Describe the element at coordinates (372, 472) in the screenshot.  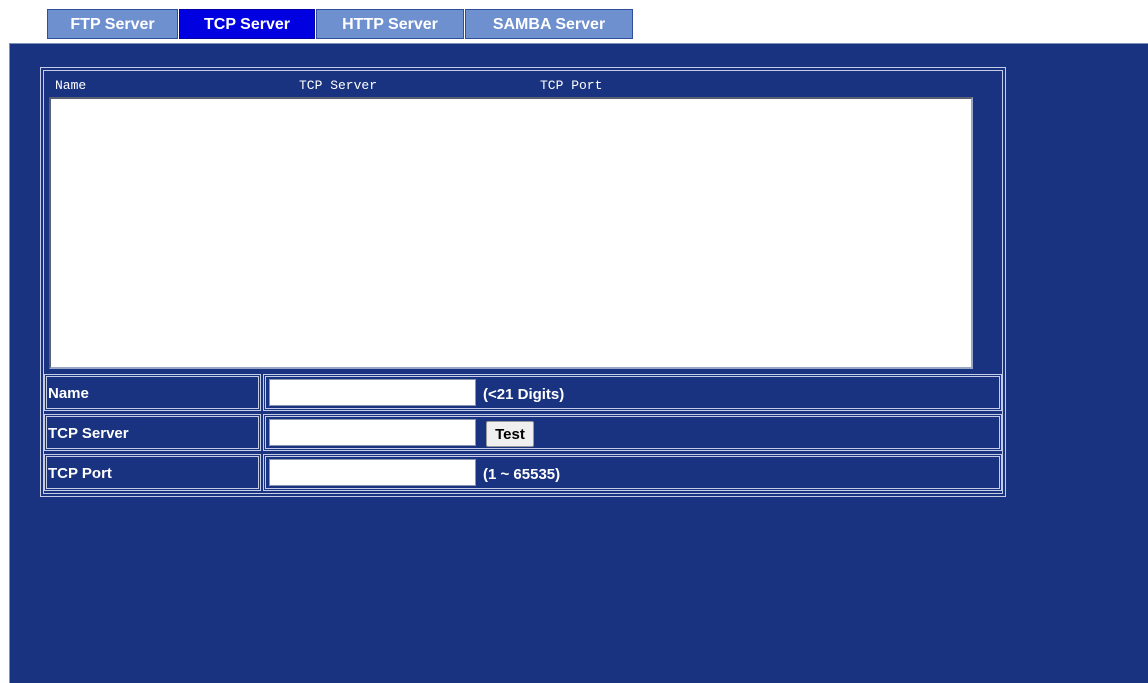
I see `tcp-port-input` at that location.